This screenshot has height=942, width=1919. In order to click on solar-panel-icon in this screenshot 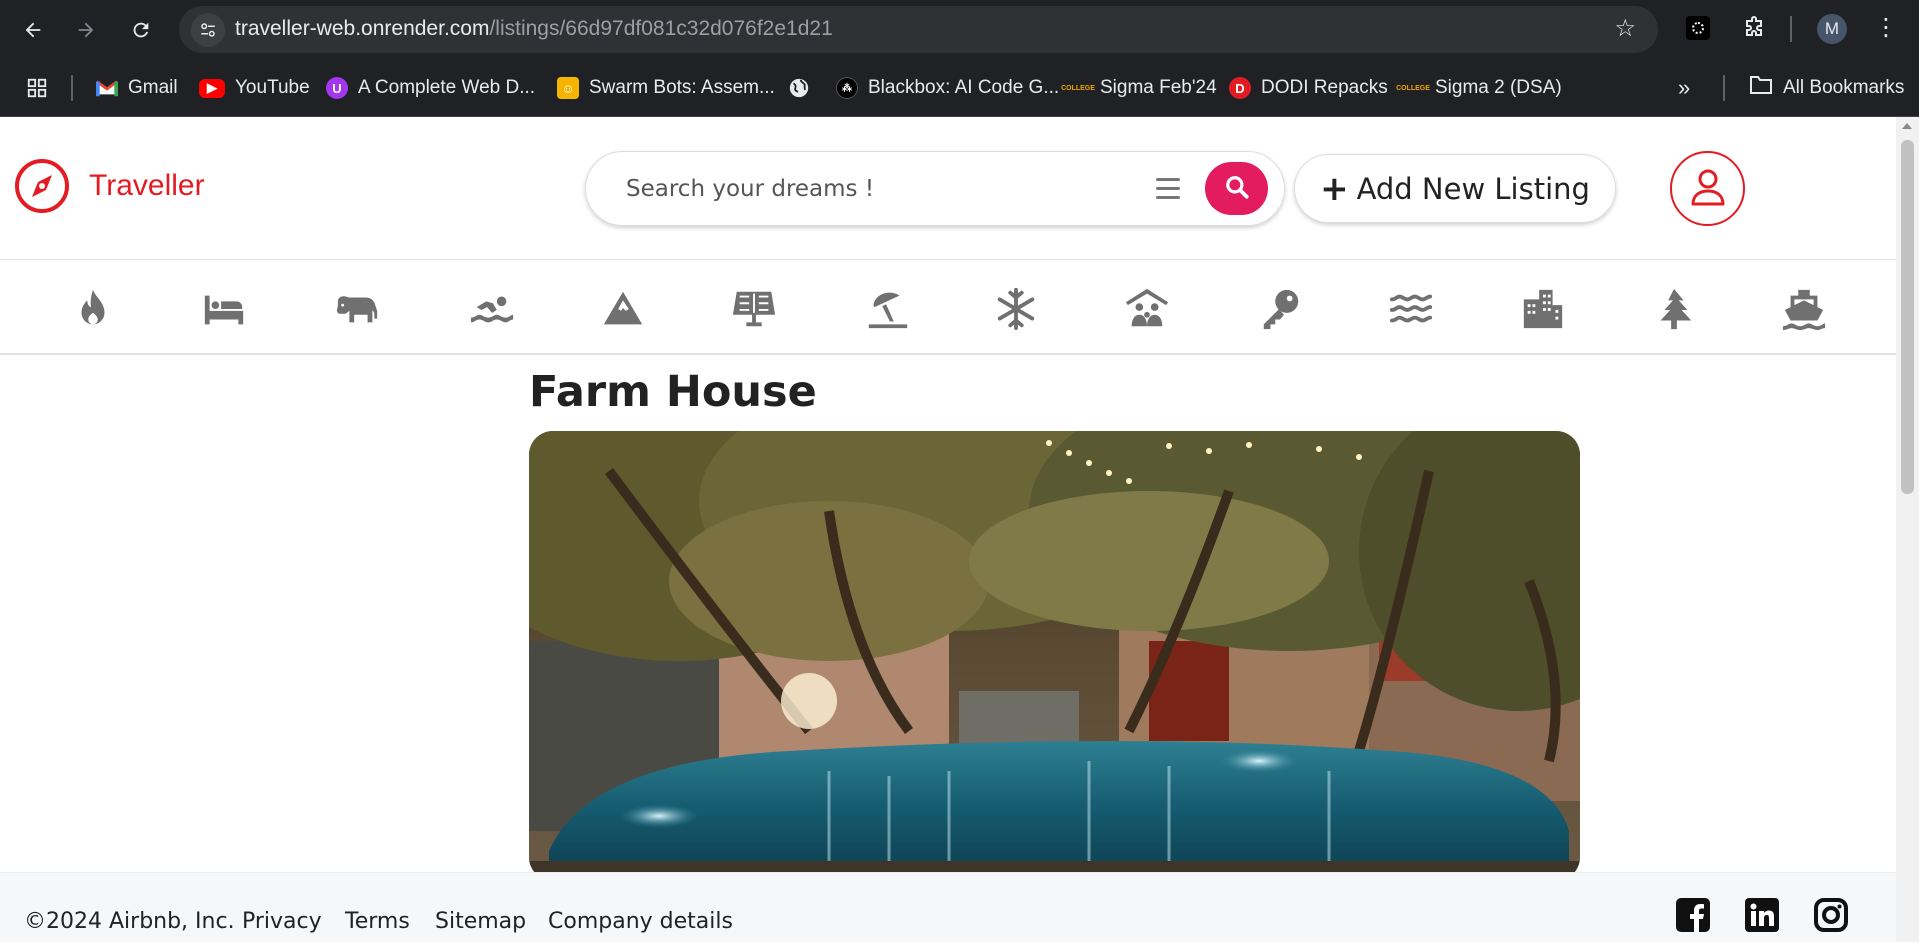, I will do `click(754, 309)`.